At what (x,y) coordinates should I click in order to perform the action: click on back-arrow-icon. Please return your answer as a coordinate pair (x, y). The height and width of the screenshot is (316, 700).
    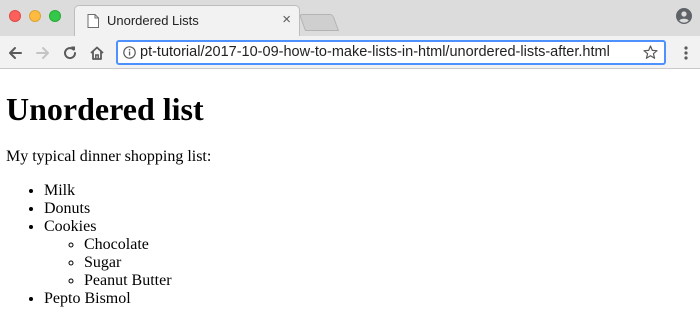
    Looking at the image, I should click on (15, 53).